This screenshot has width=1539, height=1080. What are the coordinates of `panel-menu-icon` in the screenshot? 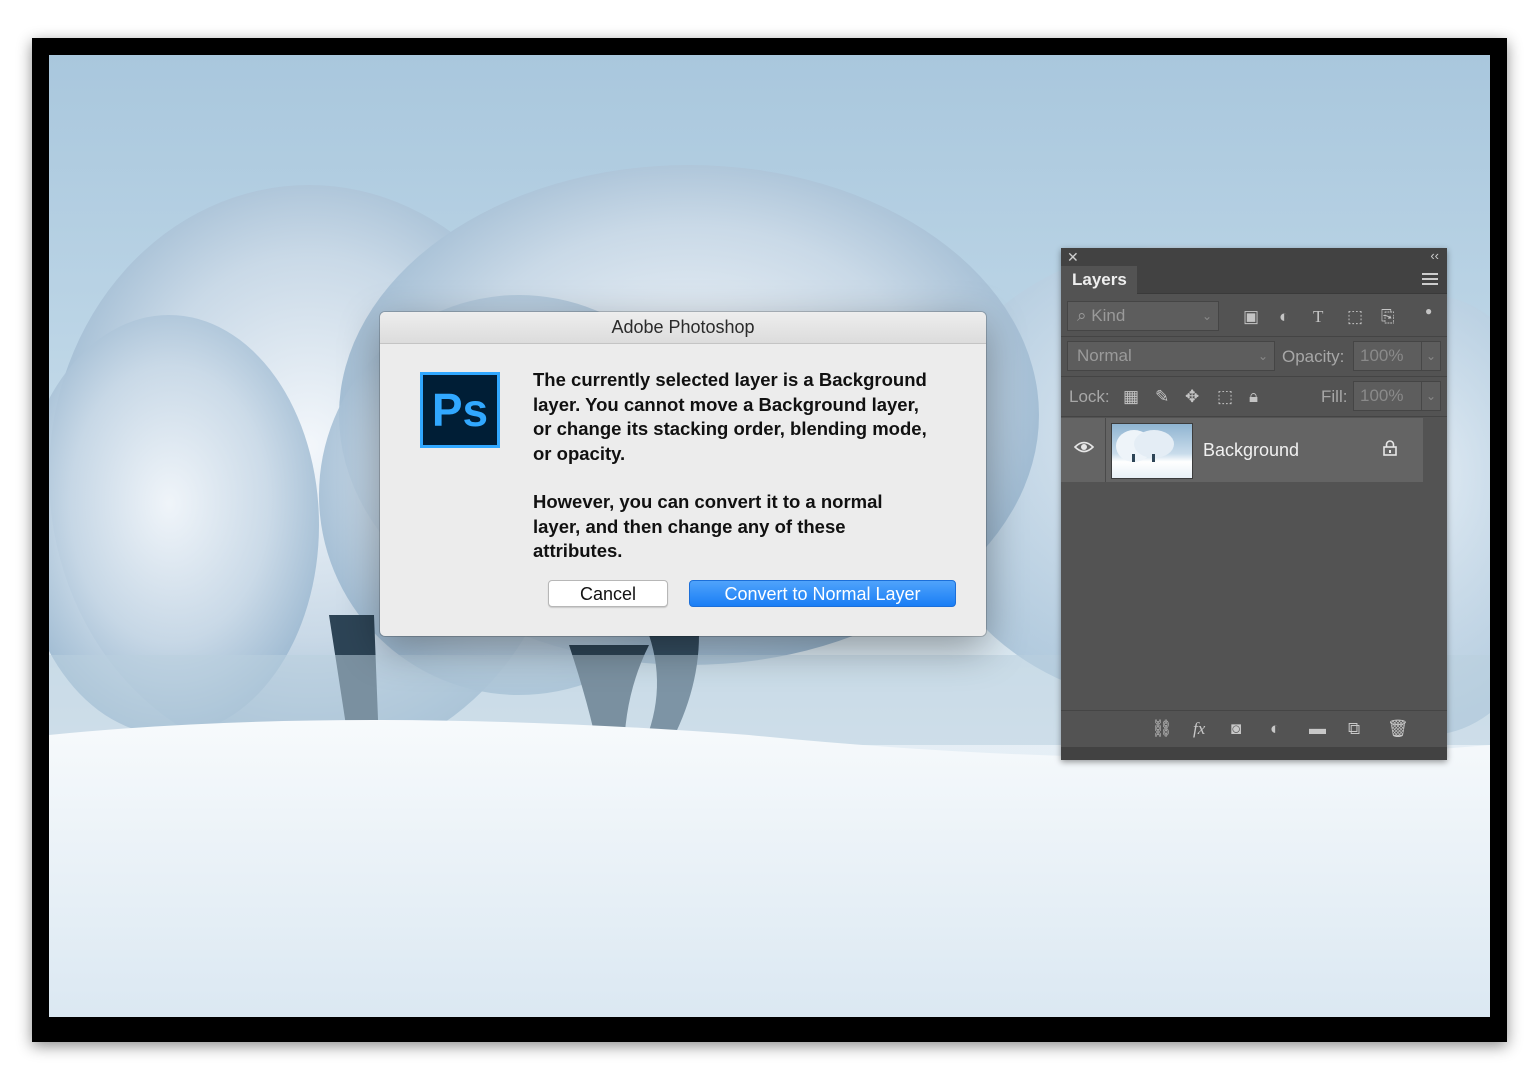 It's located at (1430, 279).